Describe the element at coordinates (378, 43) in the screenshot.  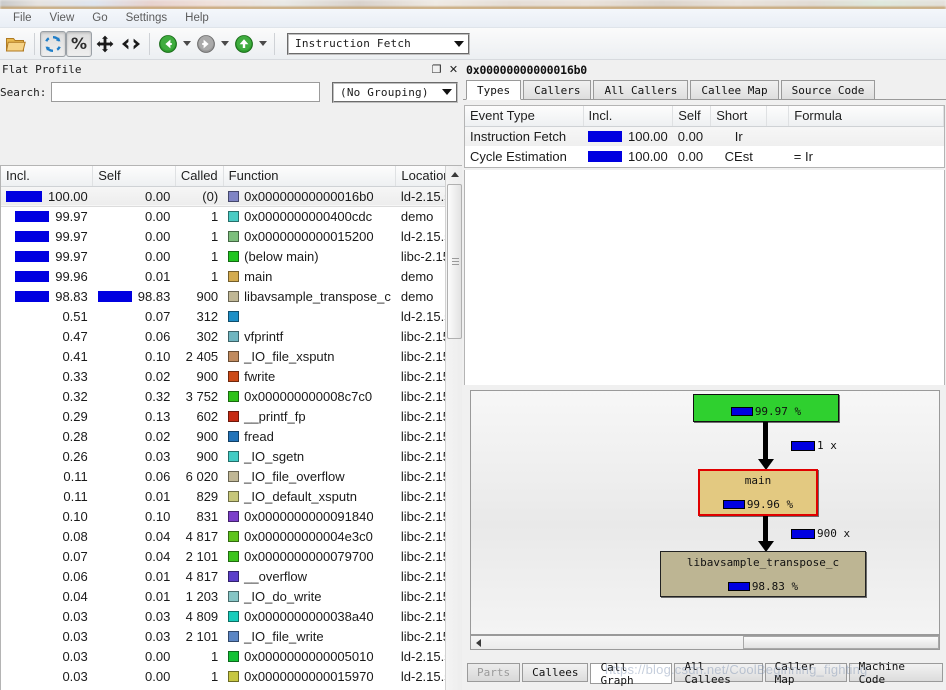
I see `event-type-select: Instruction Fetch` at that location.